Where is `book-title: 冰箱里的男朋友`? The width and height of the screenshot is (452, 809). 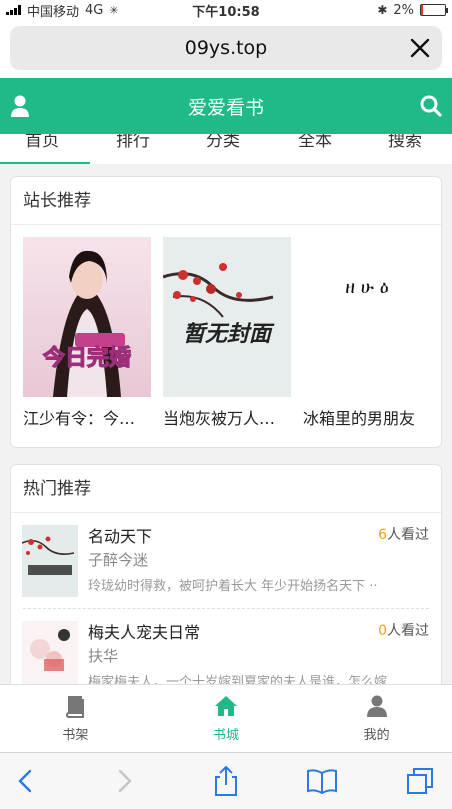
book-title: 冰箱里的男朋友 is located at coordinates (367, 417).